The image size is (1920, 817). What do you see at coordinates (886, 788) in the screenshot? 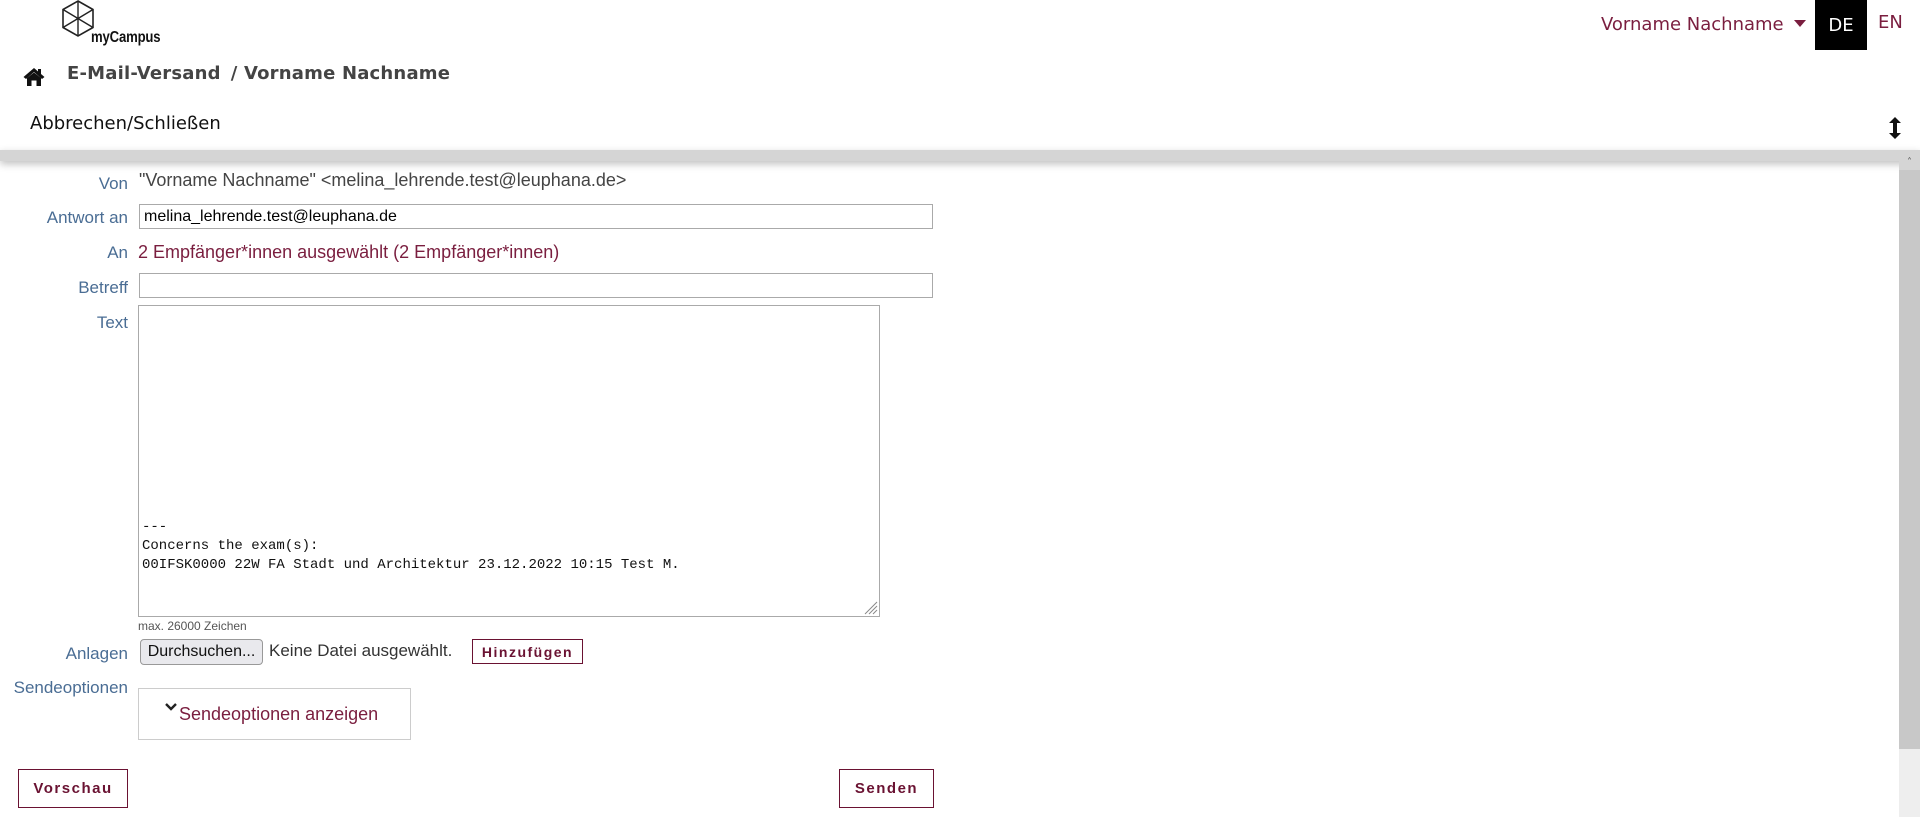
I see `send-button: Senden` at bounding box center [886, 788].